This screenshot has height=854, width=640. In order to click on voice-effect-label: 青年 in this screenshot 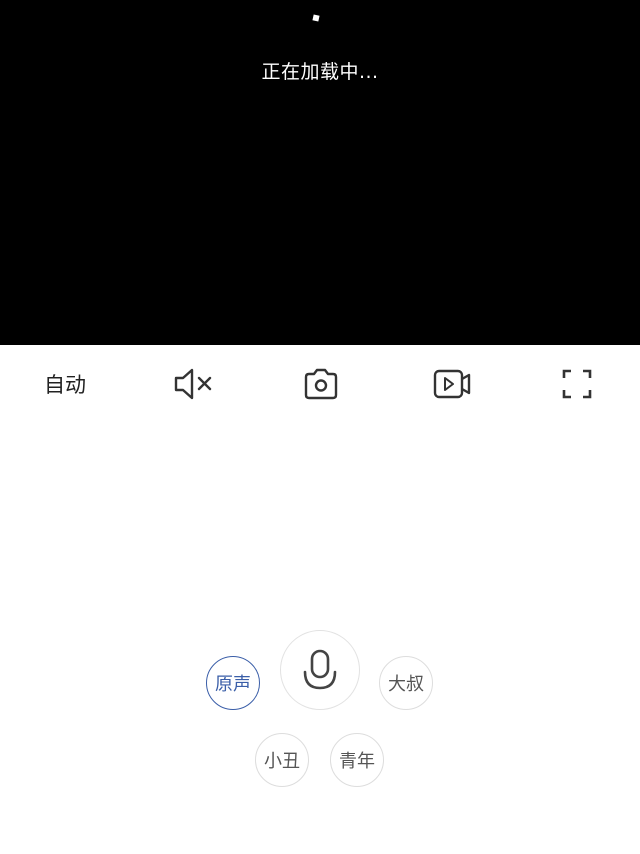, I will do `click(357, 761)`.